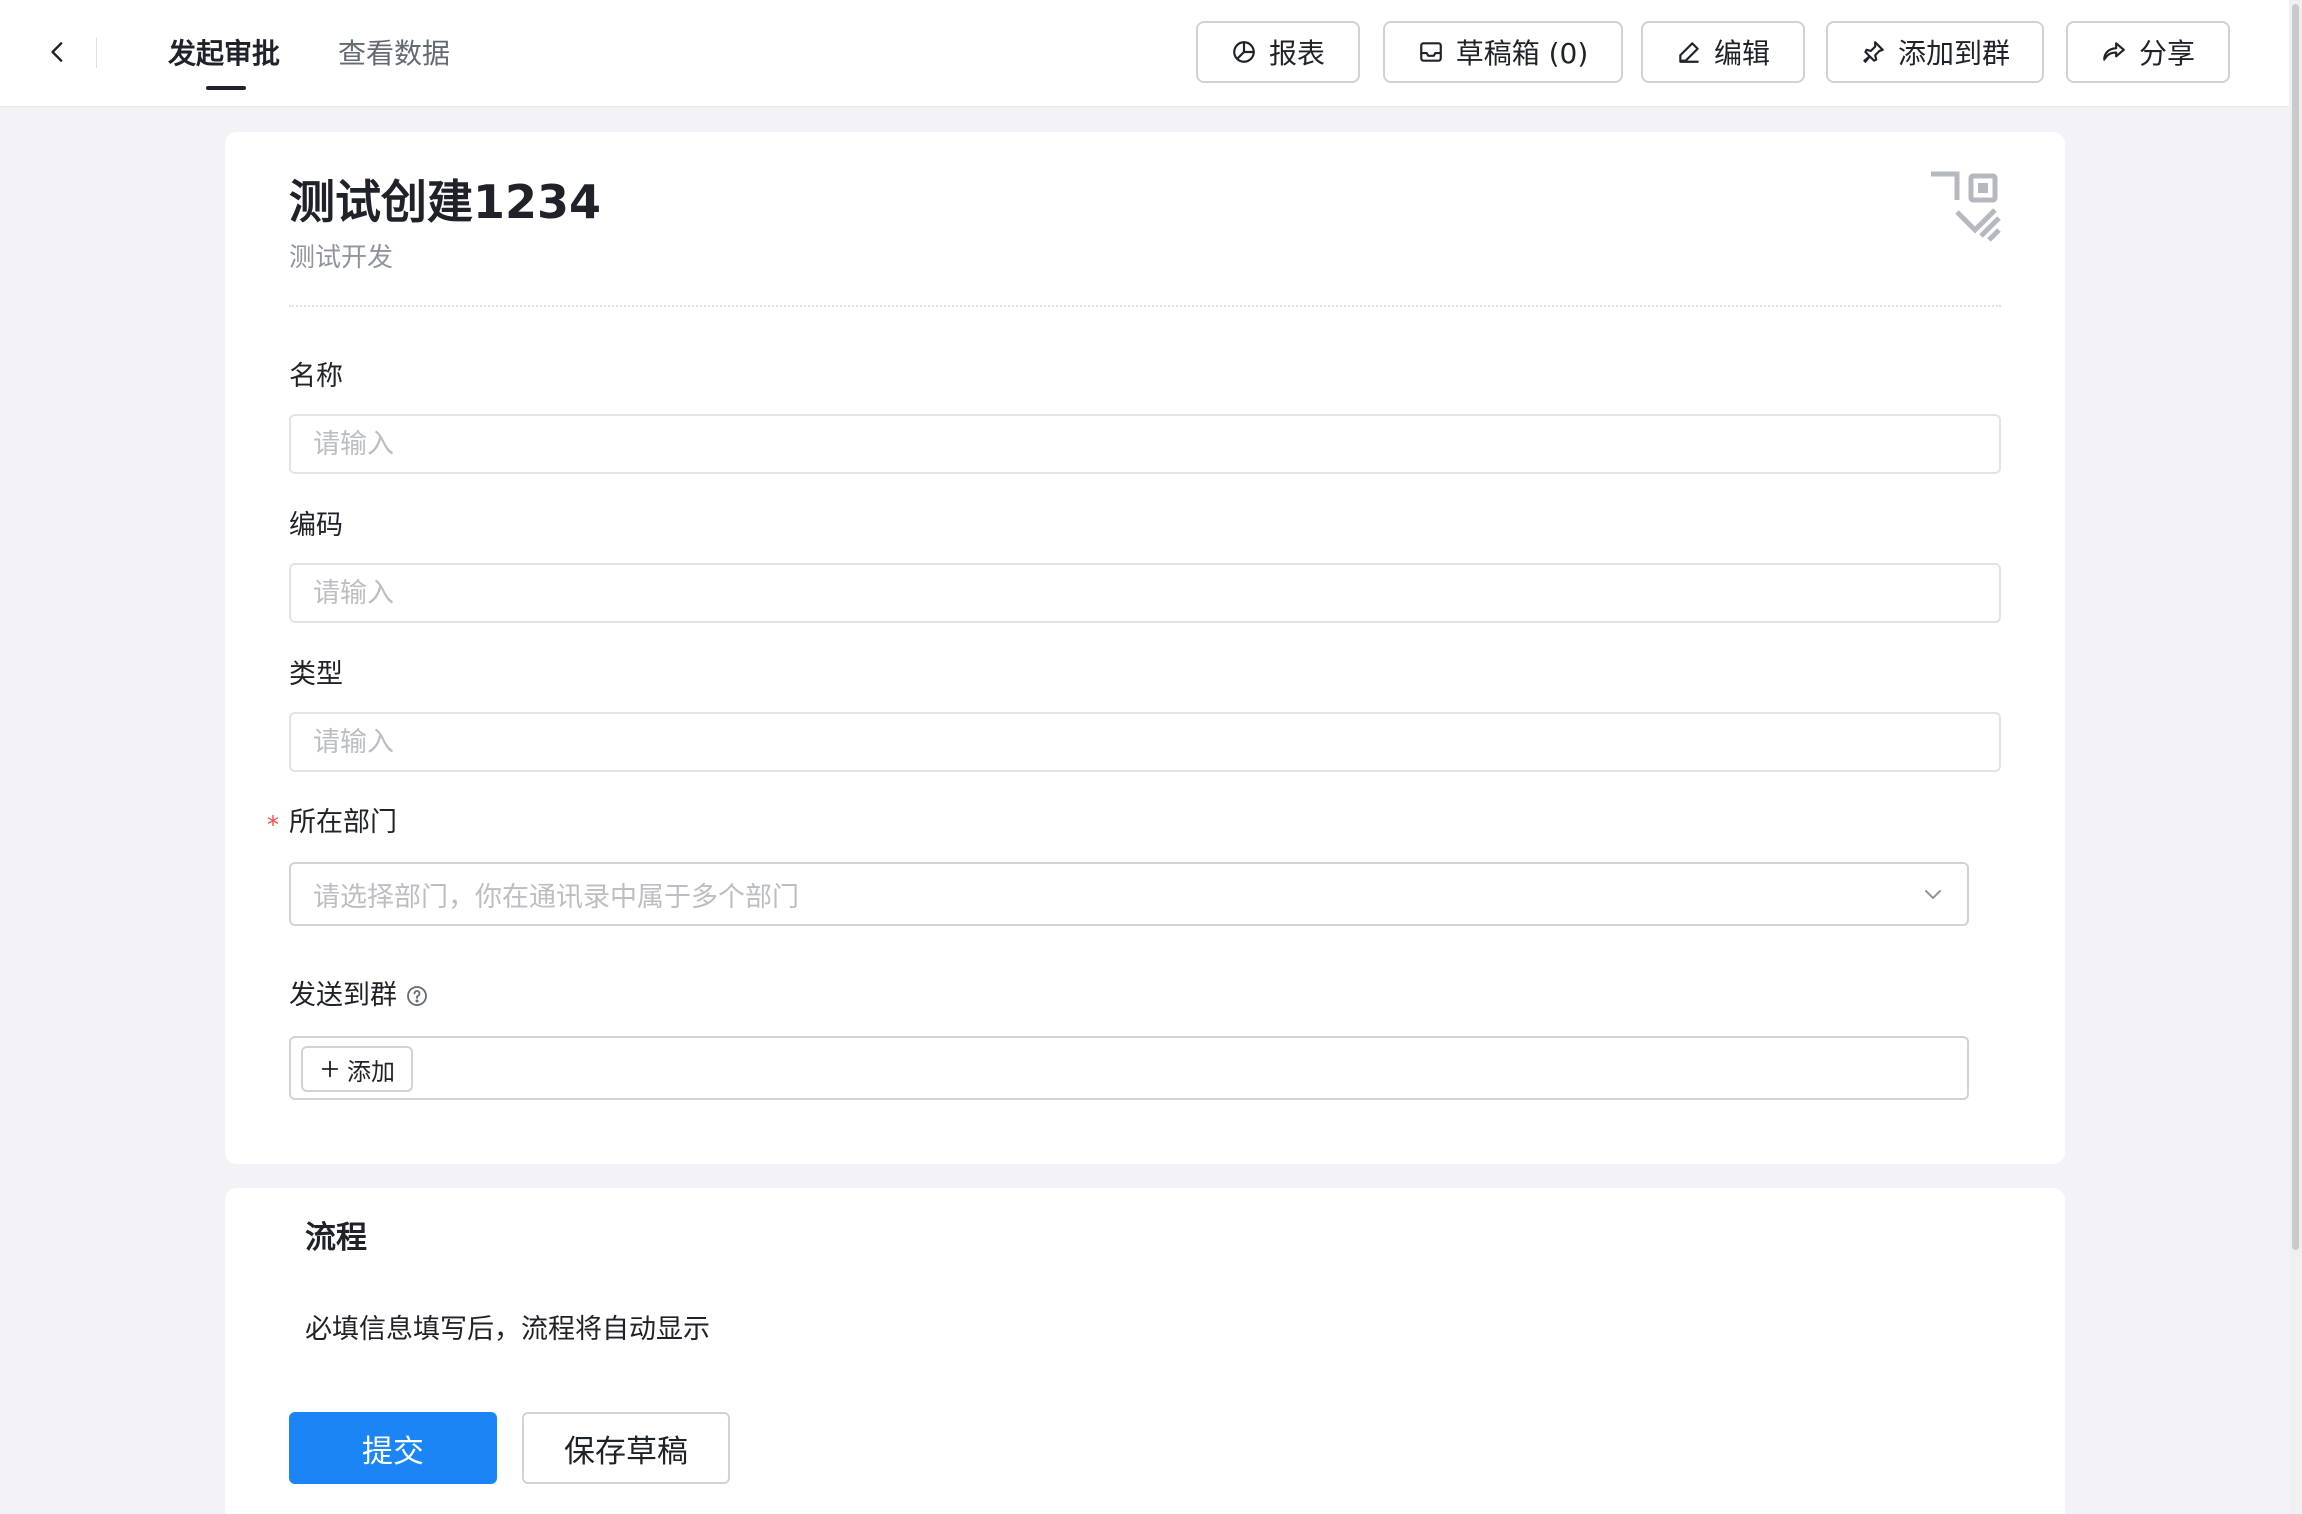  Describe the element at coordinates (1244, 52) in the screenshot. I see `pie-chart-icon` at that location.